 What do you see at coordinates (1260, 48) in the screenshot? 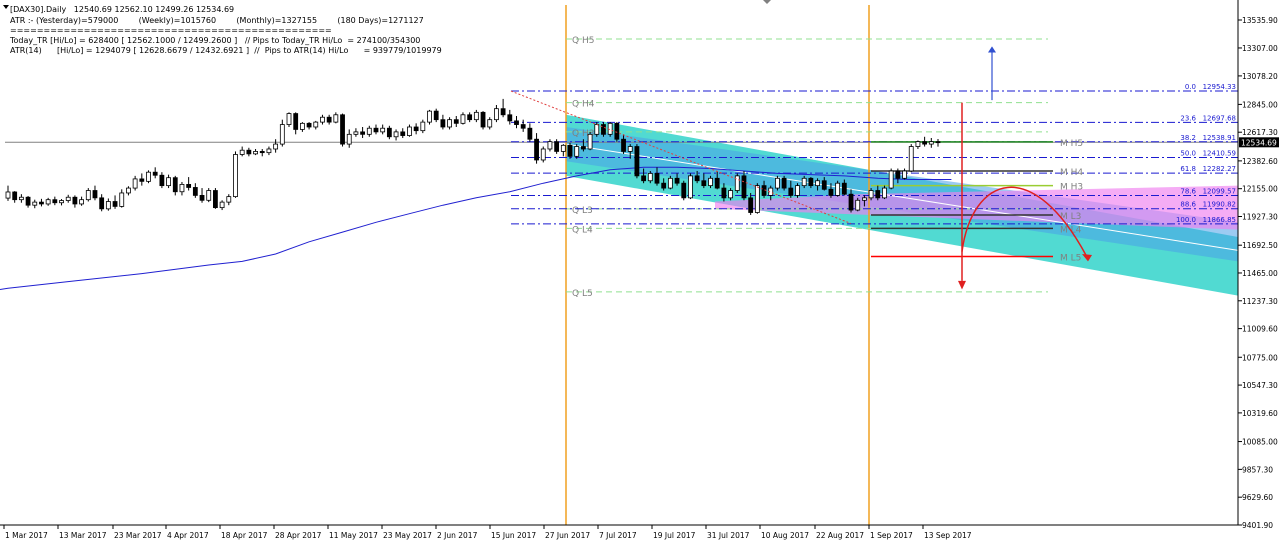
I see `y-tick-label: 13307.00` at bounding box center [1260, 48].